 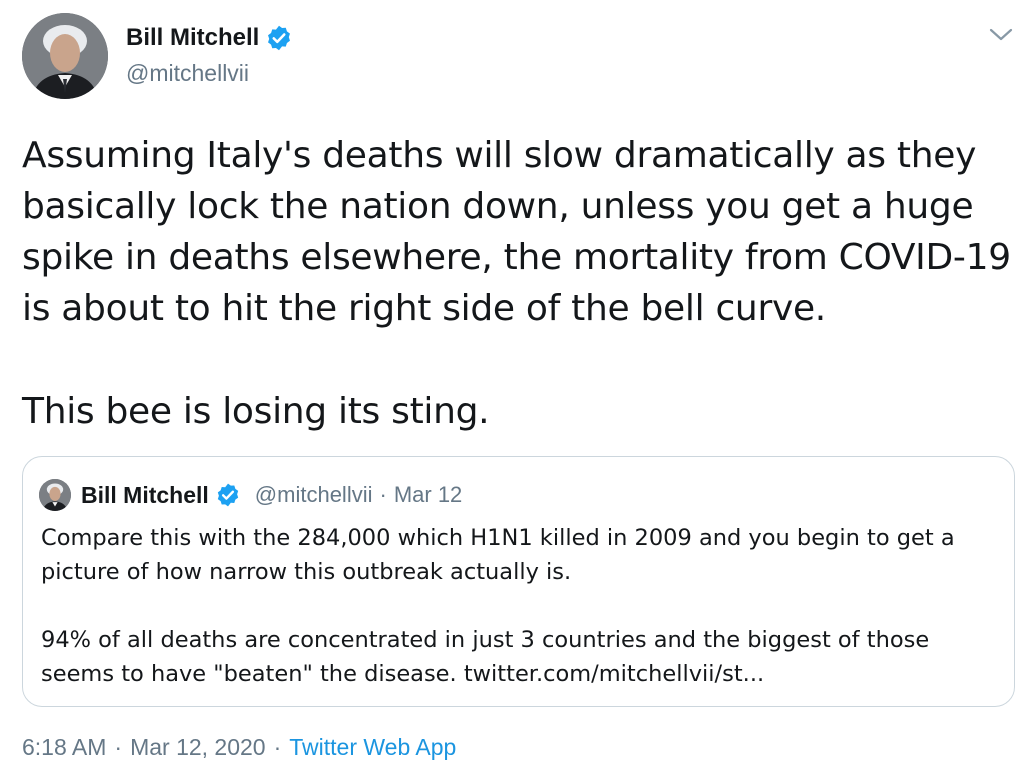 I want to click on quoted-author-avatar, so click(x=55, y=495).